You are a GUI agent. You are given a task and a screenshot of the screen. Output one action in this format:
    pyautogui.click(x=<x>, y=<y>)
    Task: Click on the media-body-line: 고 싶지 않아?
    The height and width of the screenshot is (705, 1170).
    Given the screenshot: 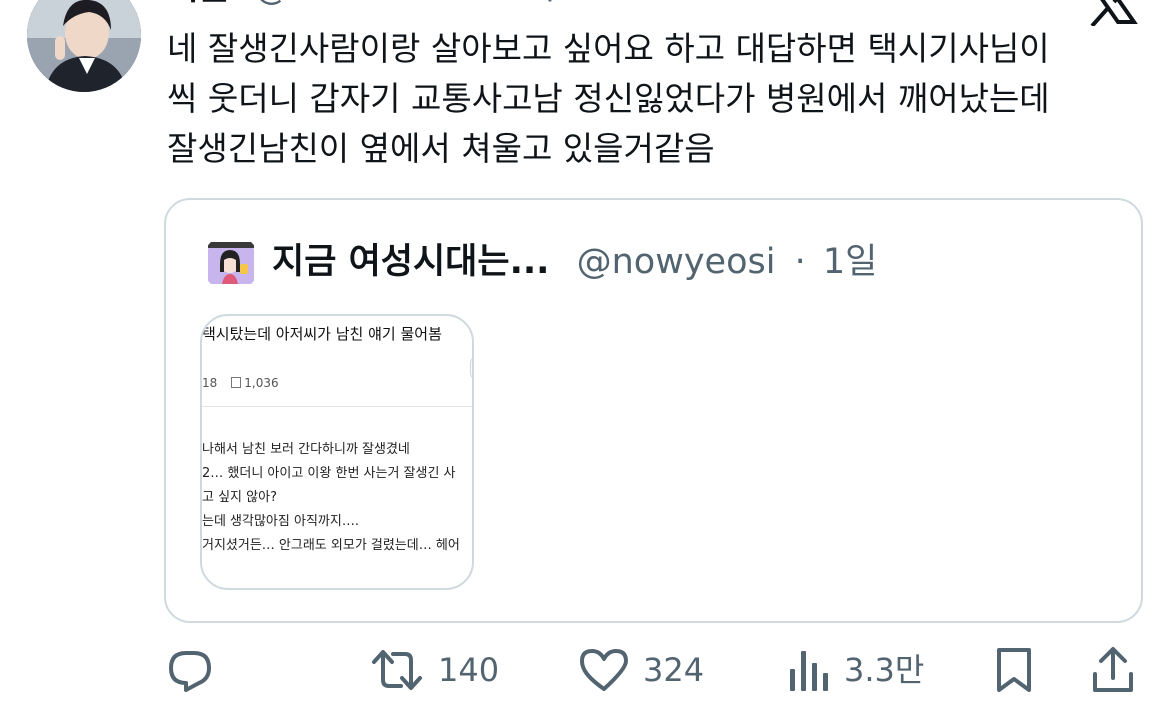 What is the action you would take?
    pyautogui.click(x=239, y=497)
    